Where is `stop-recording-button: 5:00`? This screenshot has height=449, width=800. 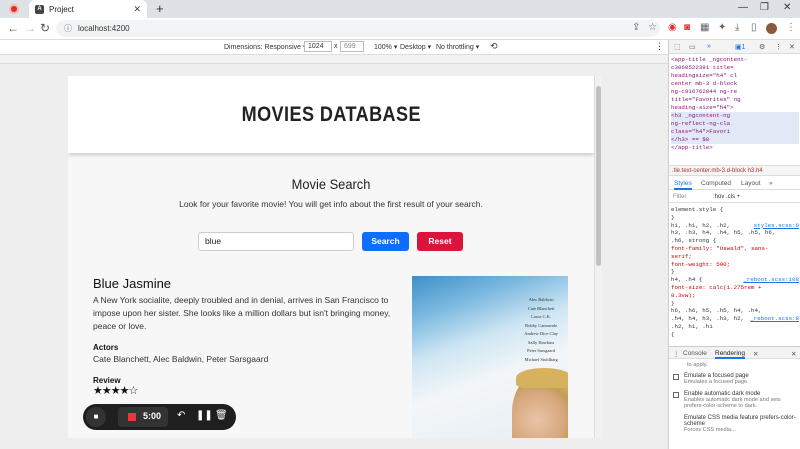 stop-recording-button: 5:00 is located at coordinates (143, 417).